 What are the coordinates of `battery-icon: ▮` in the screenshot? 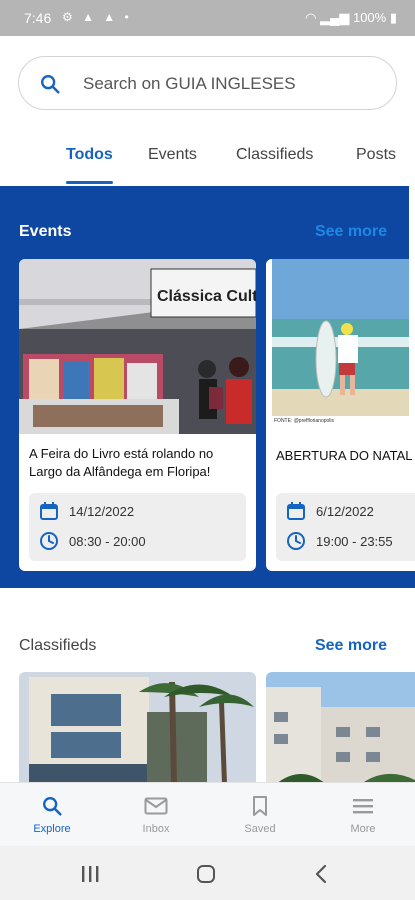 It's located at (393, 17).